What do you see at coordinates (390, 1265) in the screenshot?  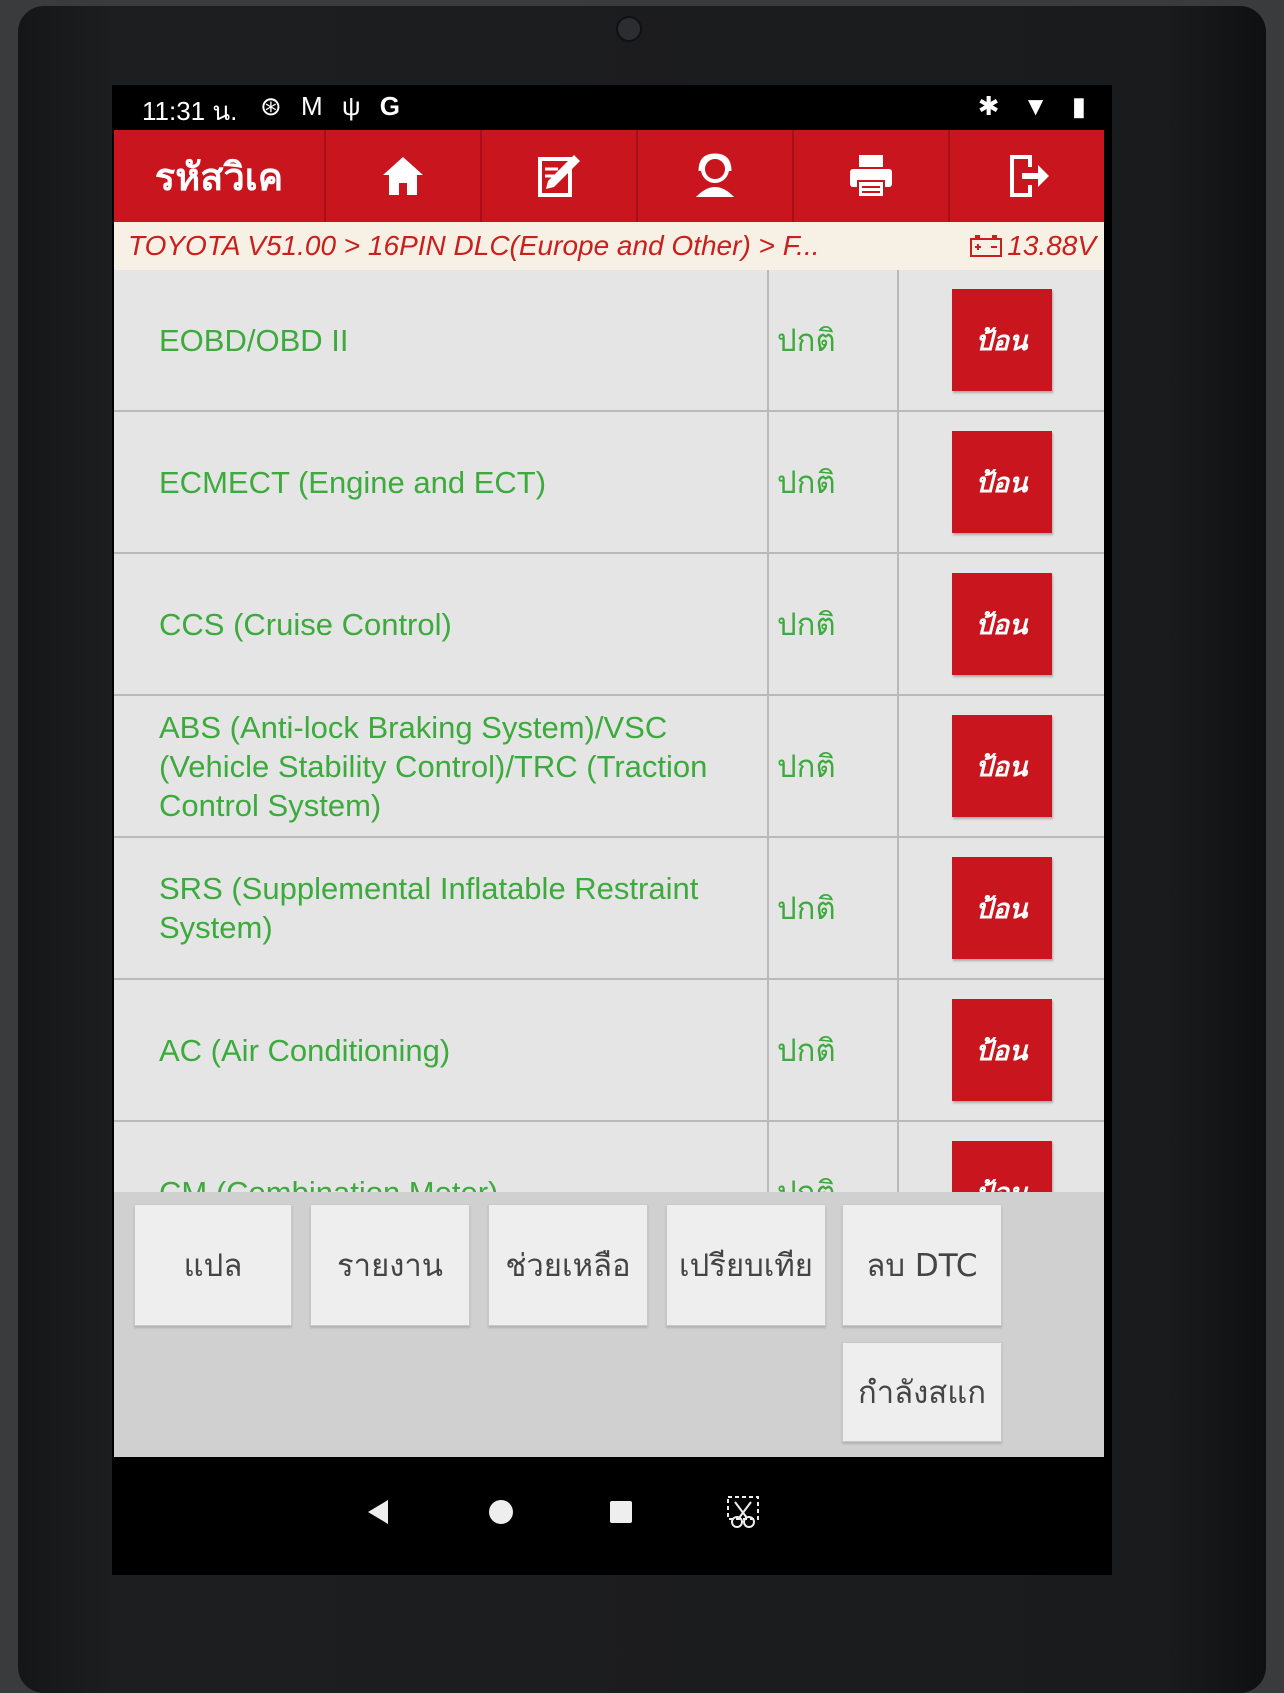 I see `report-button: รายงาน` at bounding box center [390, 1265].